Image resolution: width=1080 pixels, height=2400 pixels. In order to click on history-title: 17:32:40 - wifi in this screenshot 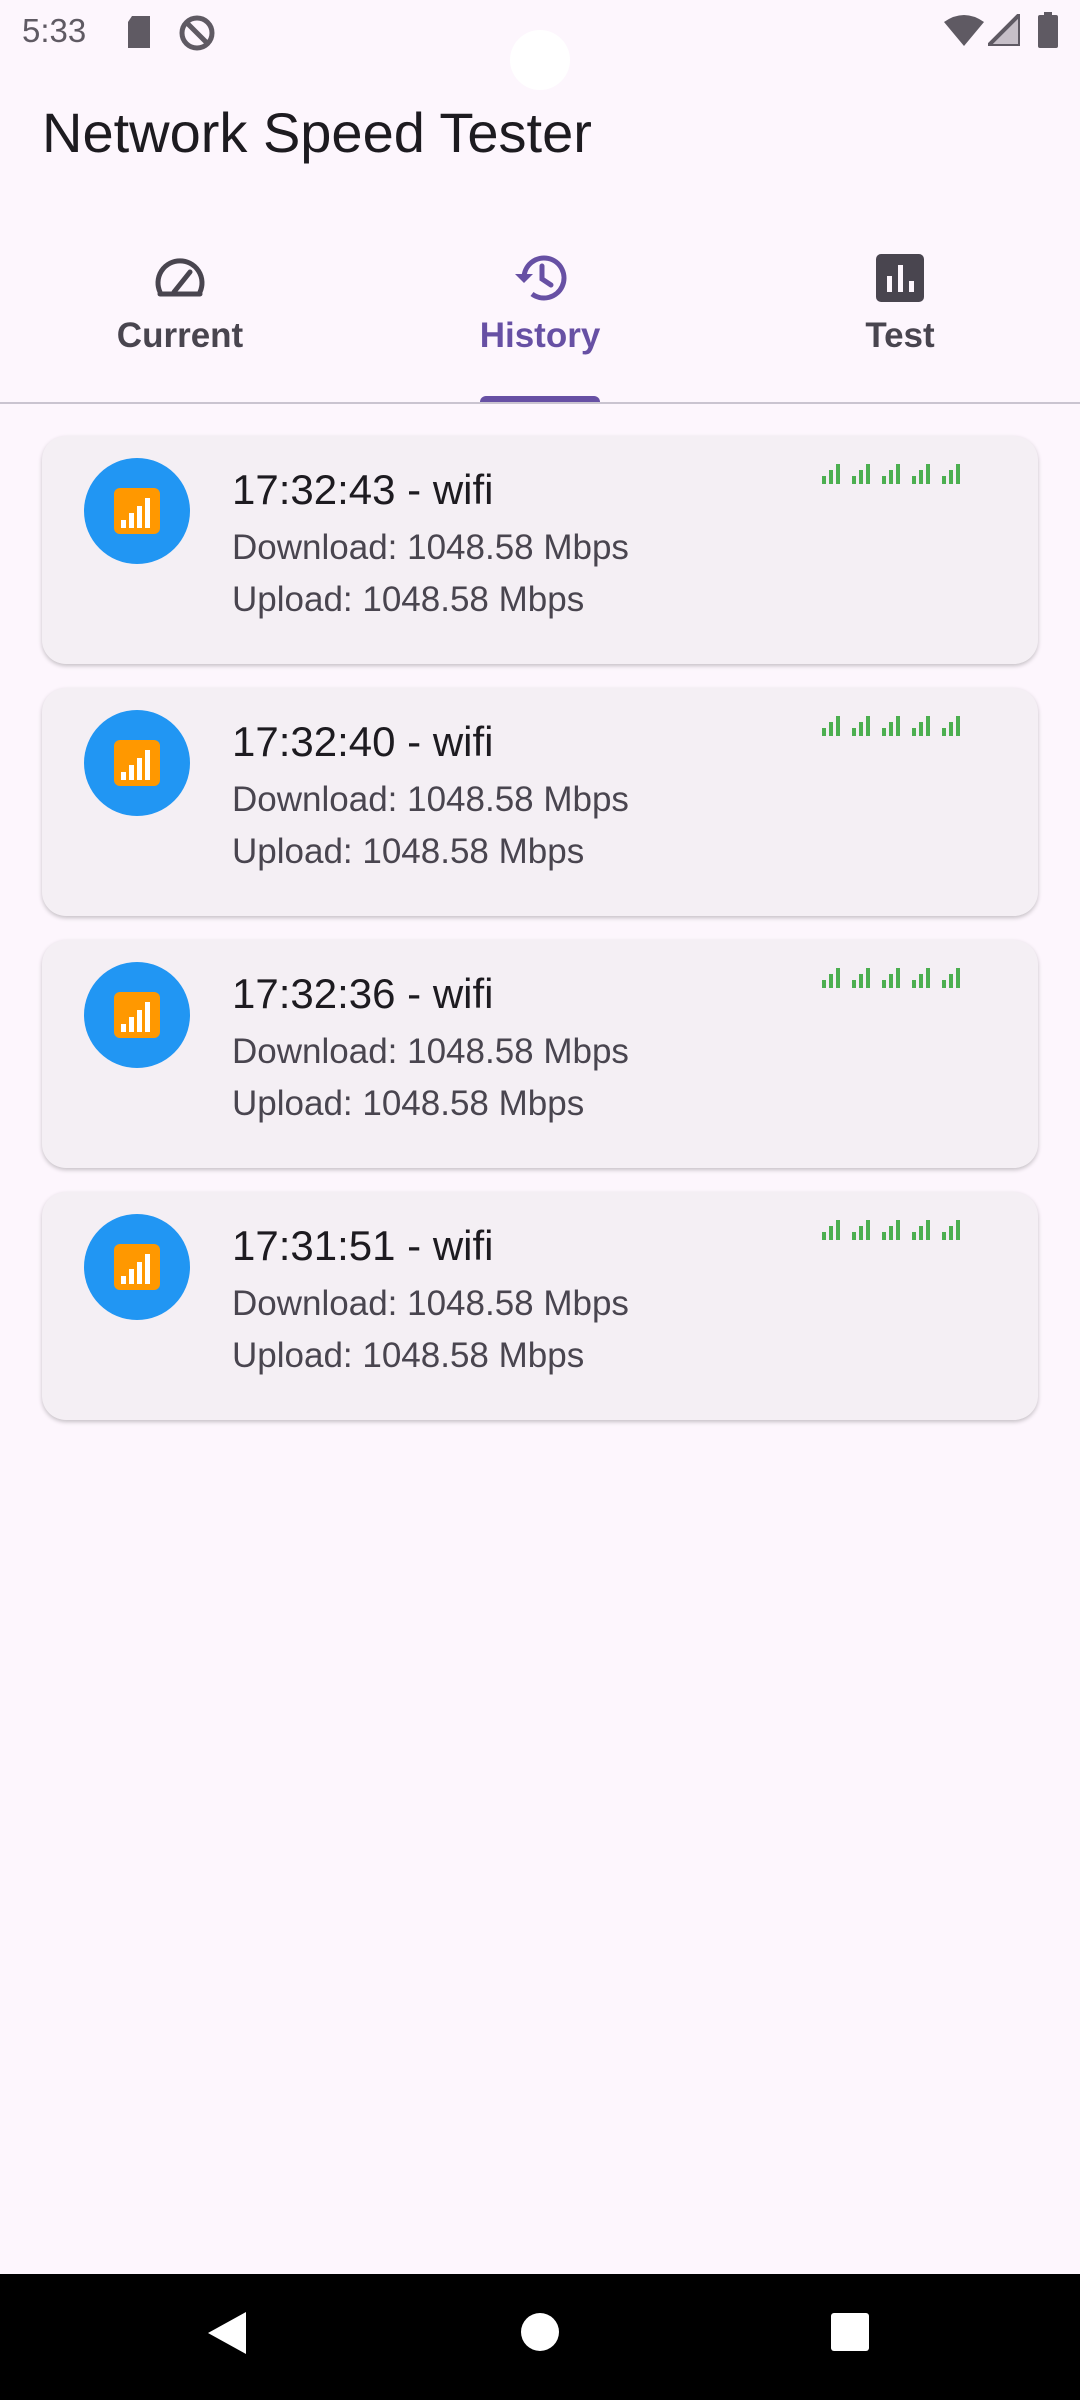, I will do `click(363, 741)`.